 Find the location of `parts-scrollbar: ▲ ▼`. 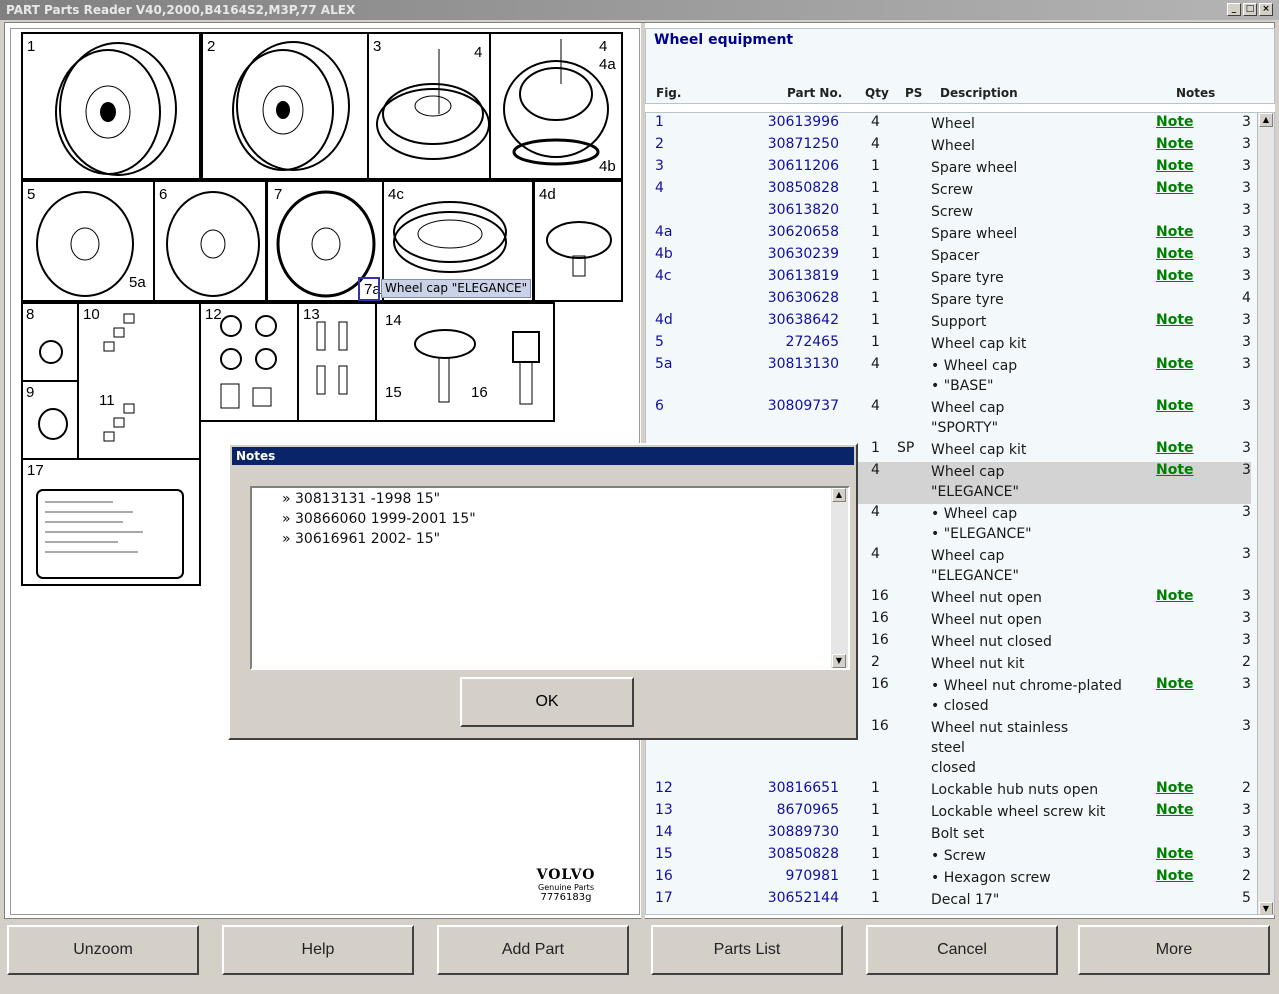

parts-scrollbar: ▲ ▼ is located at coordinates (1265, 513).